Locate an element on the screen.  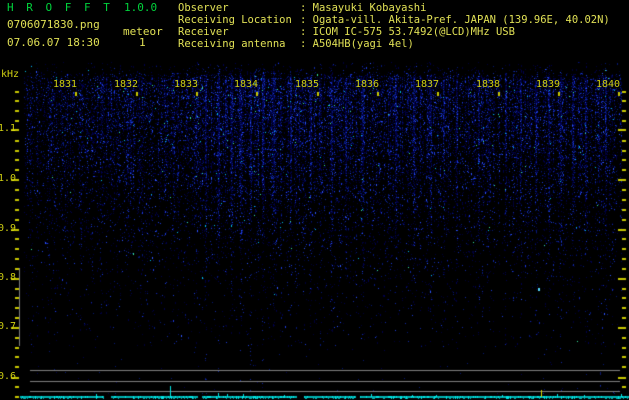
channel-number: 1 is located at coordinates (142, 42).